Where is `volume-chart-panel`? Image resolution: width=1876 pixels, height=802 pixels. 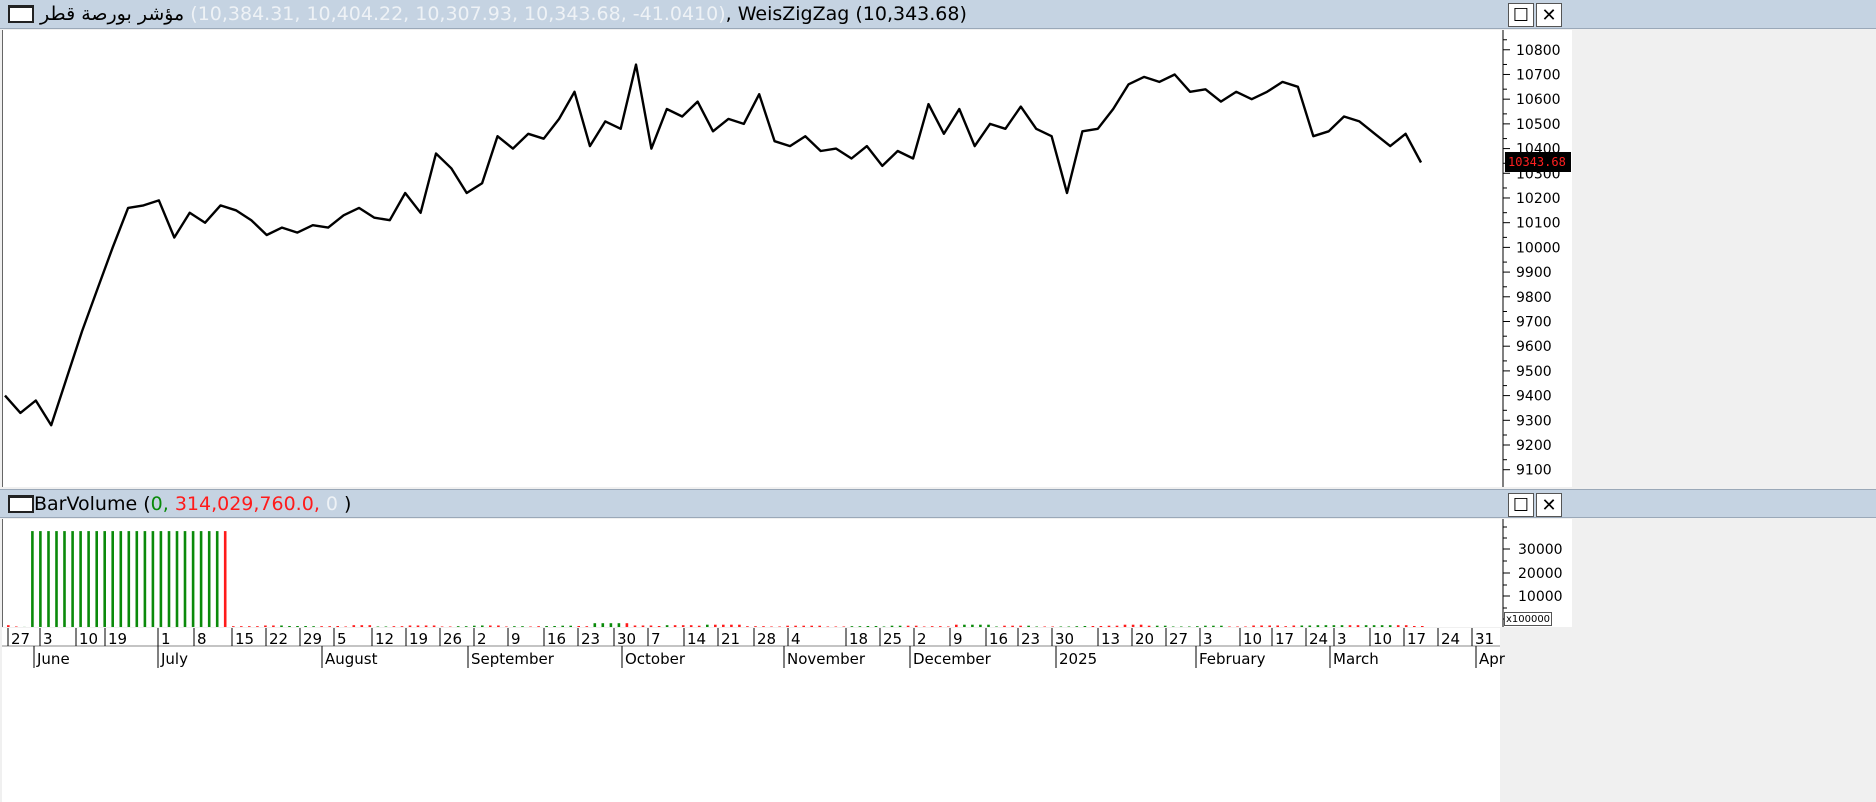 volume-chart-panel is located at coordinates (752, 573).